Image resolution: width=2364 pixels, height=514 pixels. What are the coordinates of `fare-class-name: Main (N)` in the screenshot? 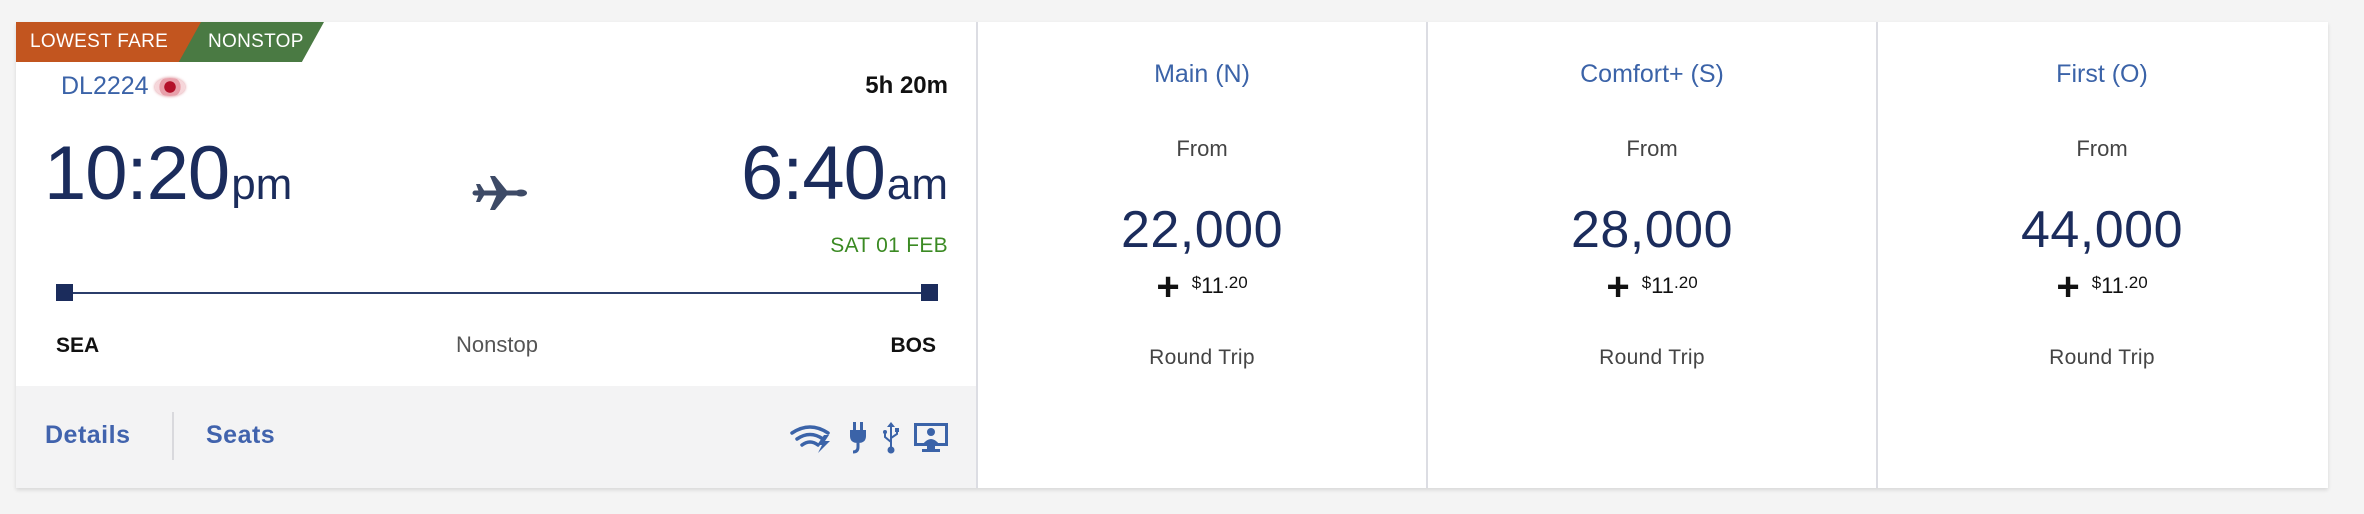 It's located at (1202, 74).